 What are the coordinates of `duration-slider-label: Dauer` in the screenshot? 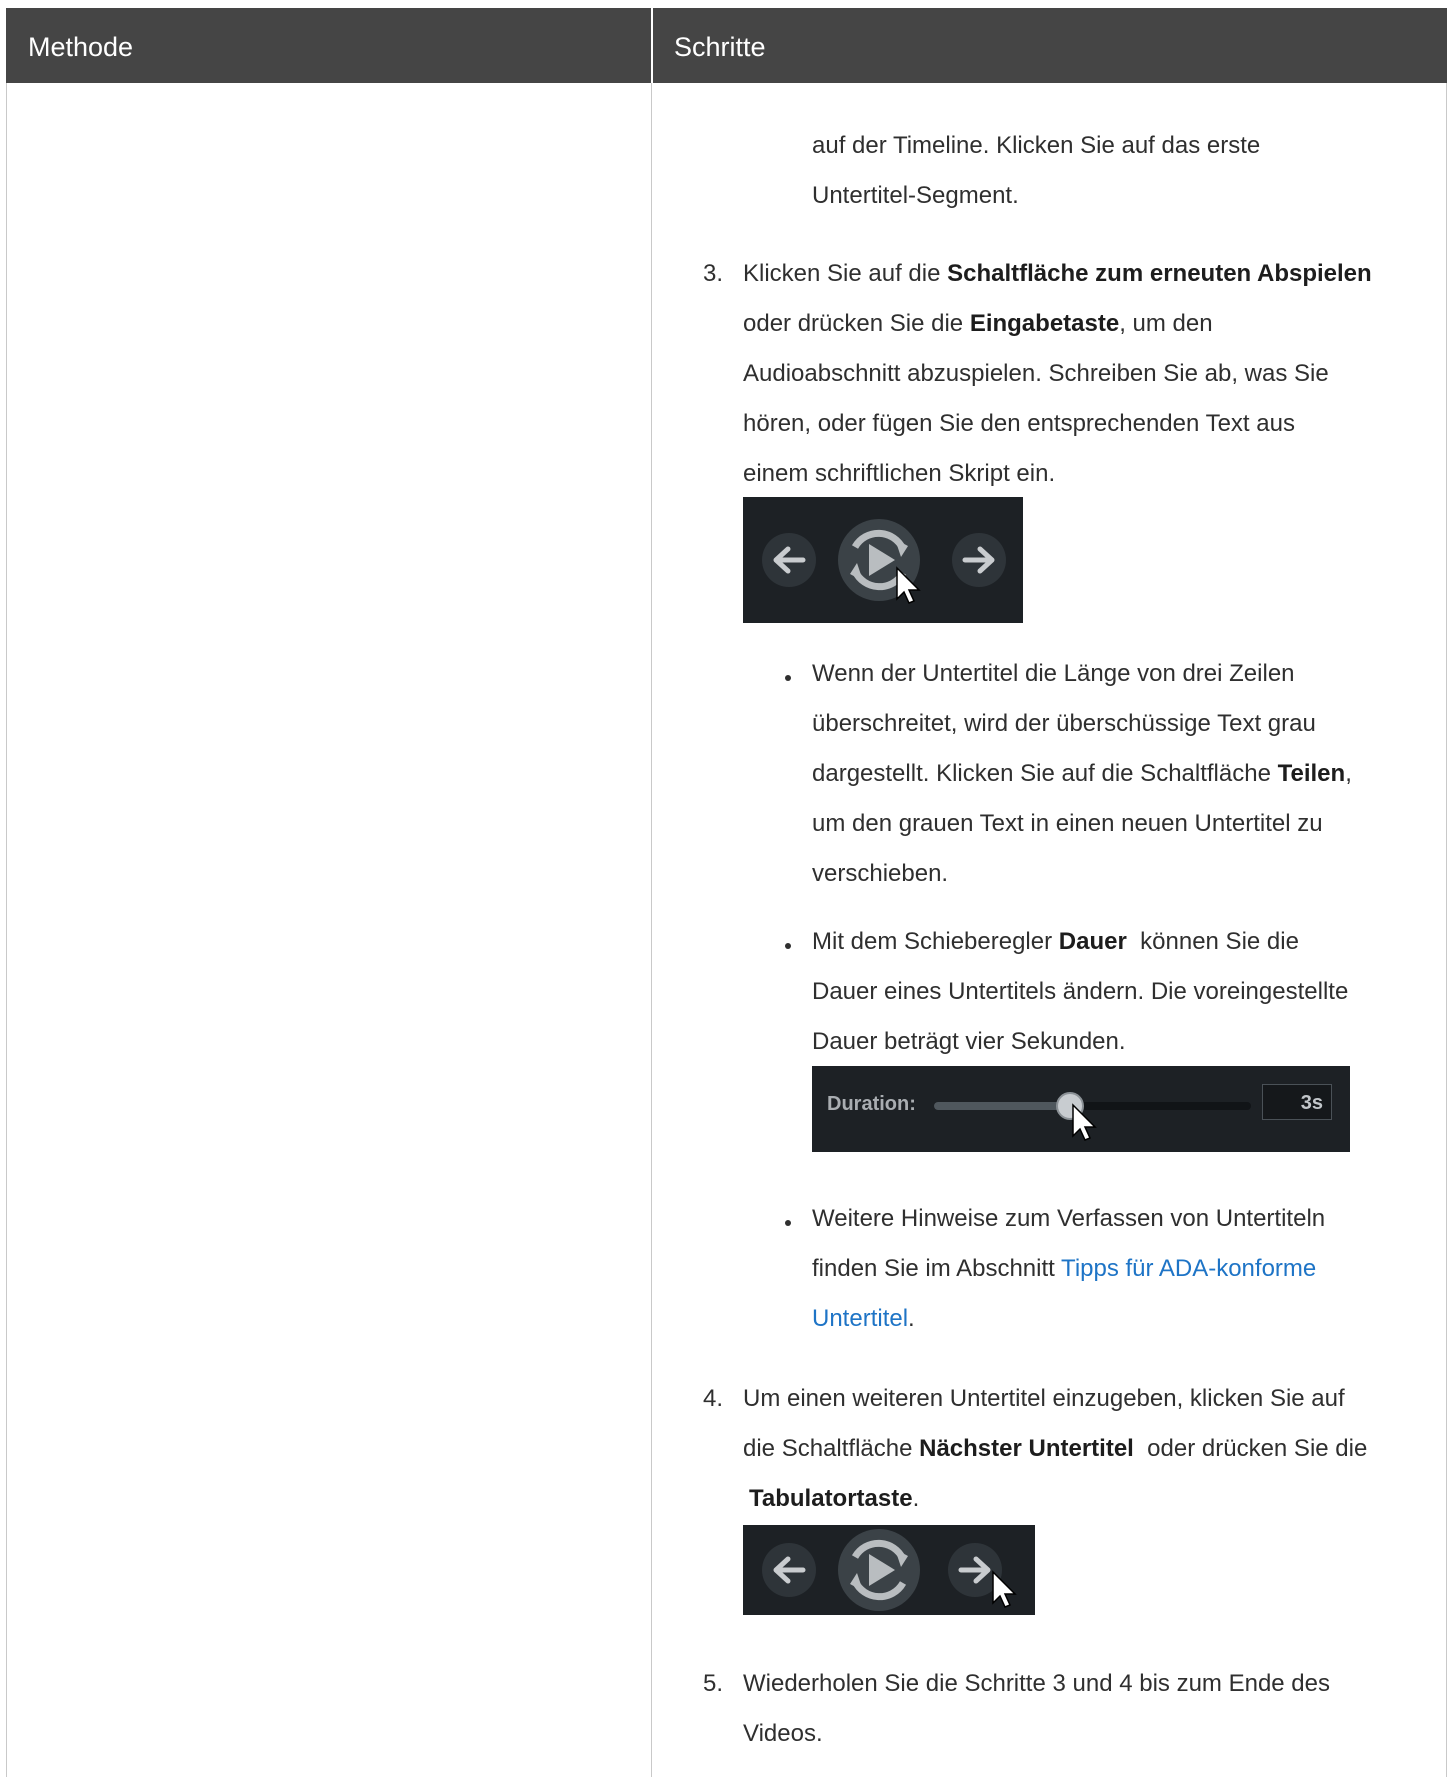 It's located at (1092, 941).